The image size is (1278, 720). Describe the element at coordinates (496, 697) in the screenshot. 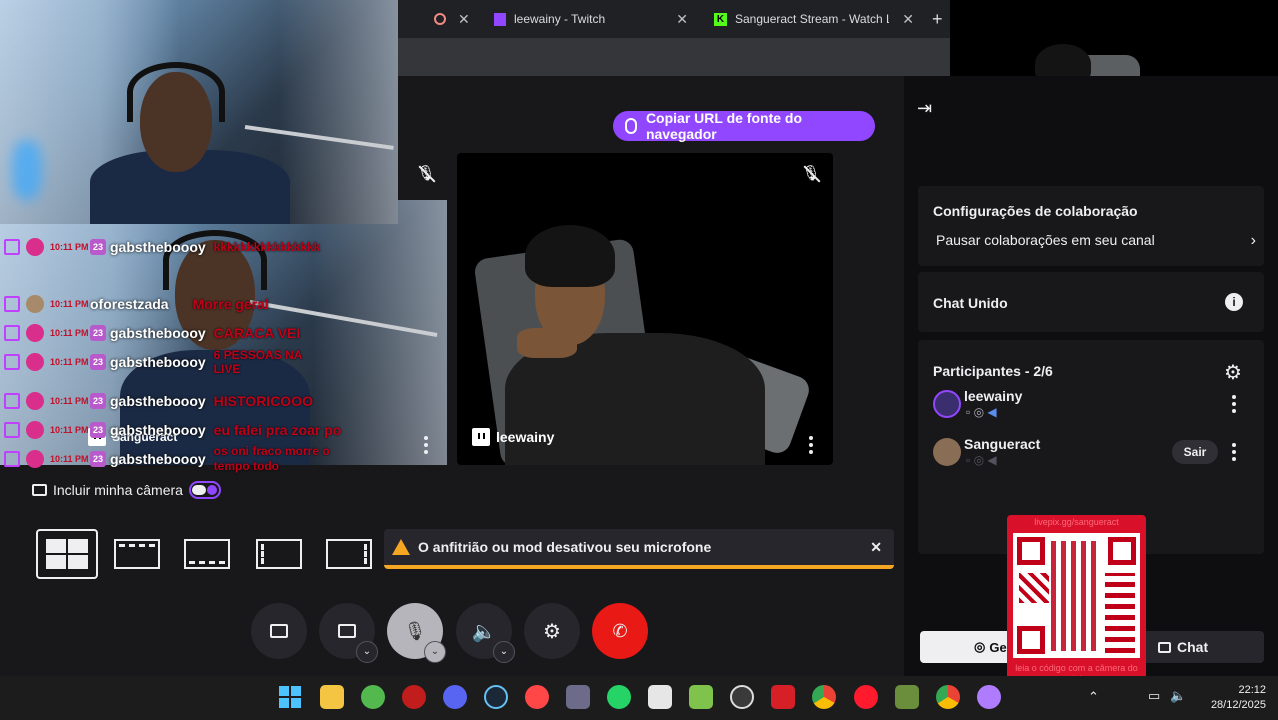

I see `steam-icon` at that location.